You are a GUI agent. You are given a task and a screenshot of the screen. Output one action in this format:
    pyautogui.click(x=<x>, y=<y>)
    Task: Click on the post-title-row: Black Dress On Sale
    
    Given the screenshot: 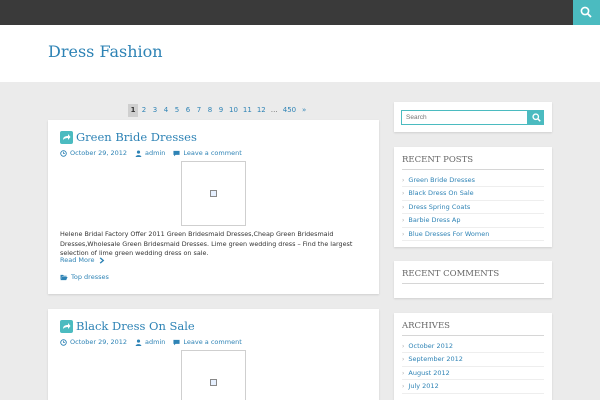 What is the action you would take?
    pyautogui.click(x=127, y=326)
    